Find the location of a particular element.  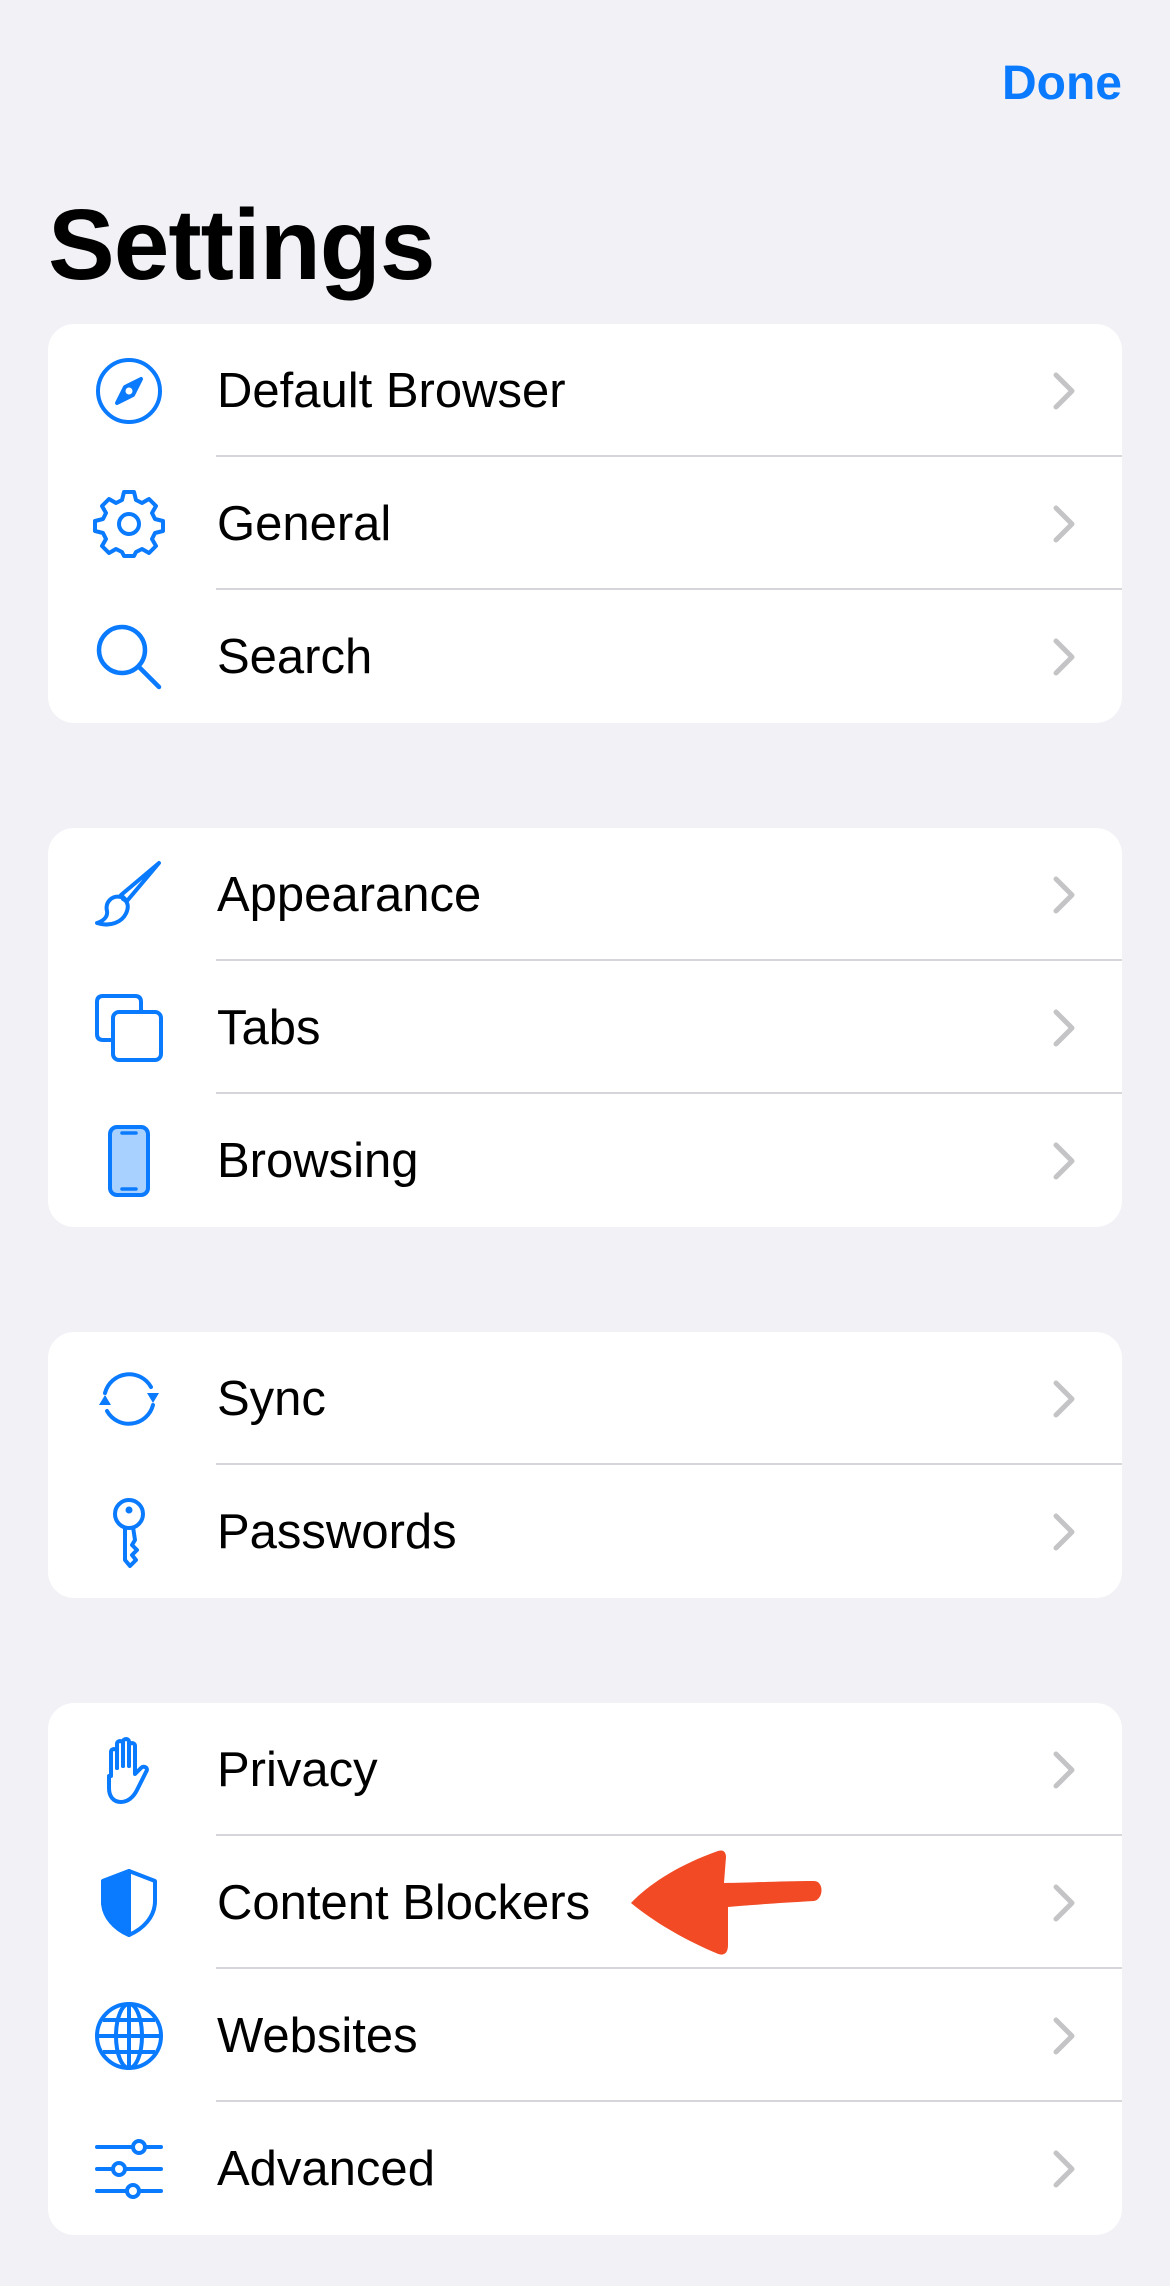

row-content-blockers: Content Blockers is located at coordinates (585, 1902).